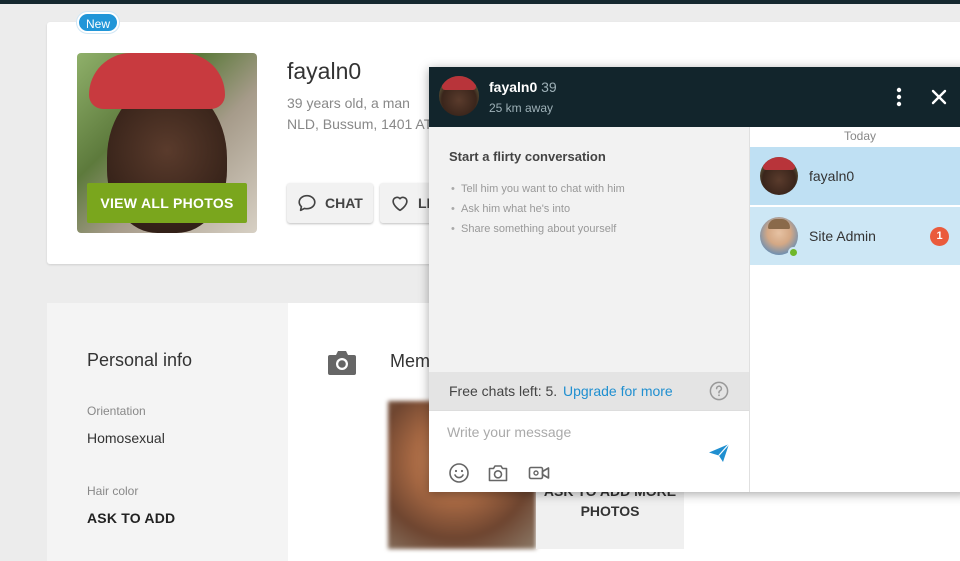 The height and width of the screenshot is (561, 960). I want to click on chat-header-name: fayaln0 39, so click(523, 87).